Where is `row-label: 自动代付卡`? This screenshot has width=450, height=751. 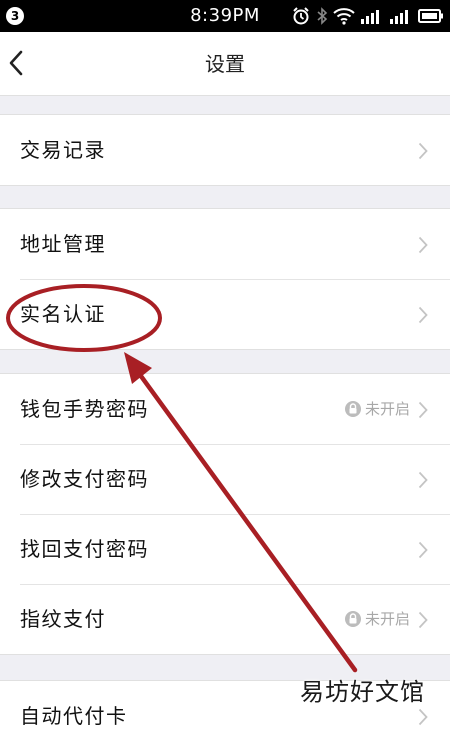 row-label: 自动代付卡 is located at coordinates (74, 716).